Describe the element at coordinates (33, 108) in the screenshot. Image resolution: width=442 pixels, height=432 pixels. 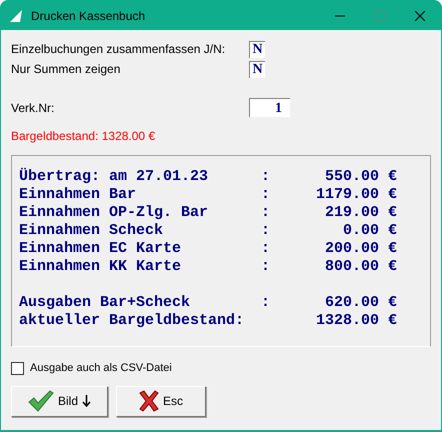
I see `verk-nr-label: Verk.Nr:` at that location.